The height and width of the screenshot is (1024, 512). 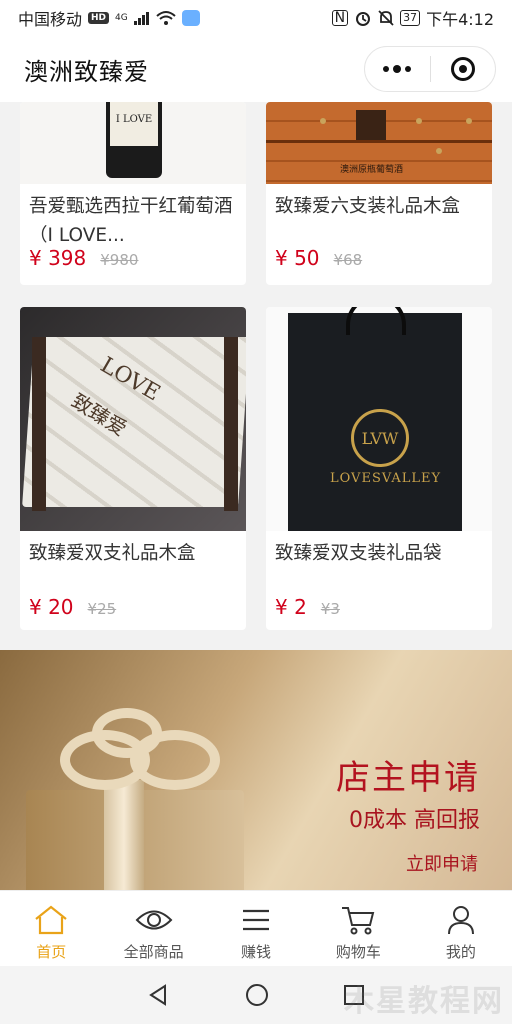 I want to click on battery-icon: 37, so click(x=410, y=18).